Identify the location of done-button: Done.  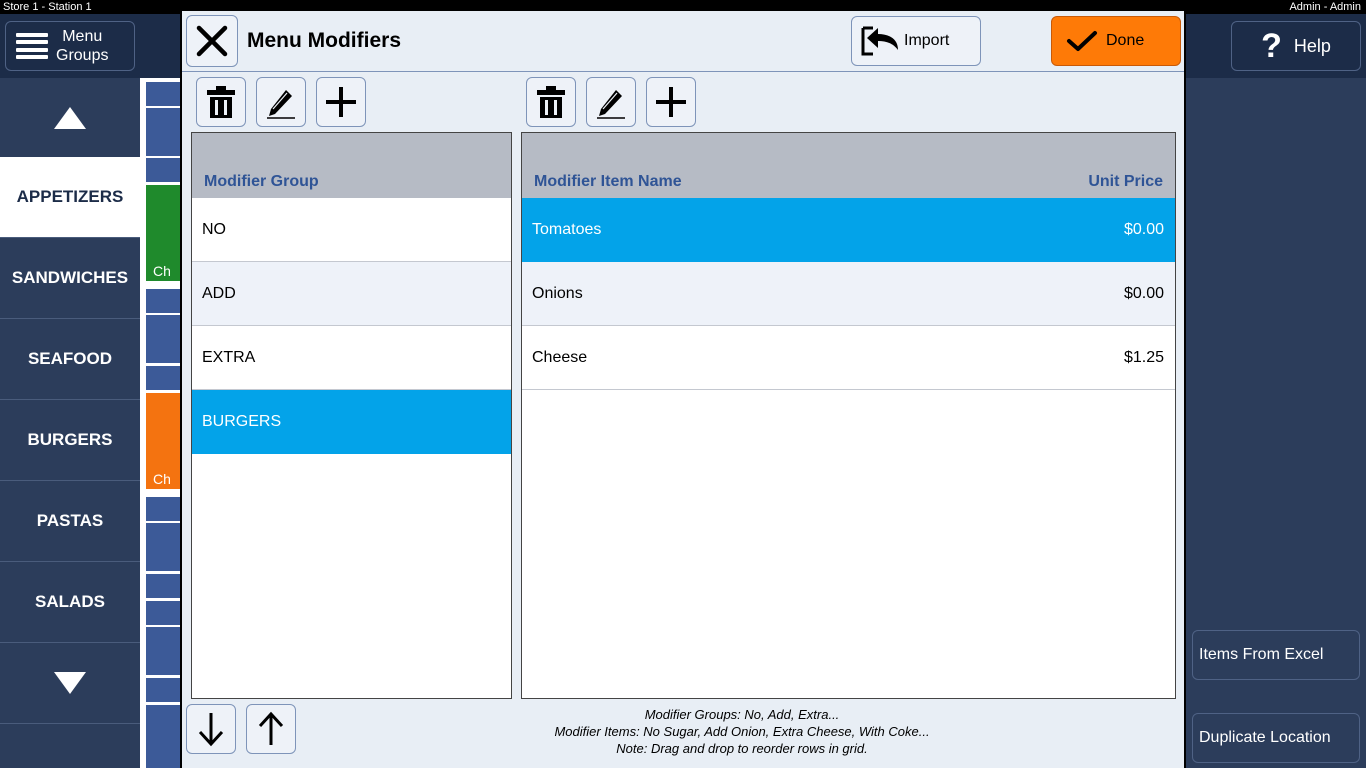
(1116, 41).